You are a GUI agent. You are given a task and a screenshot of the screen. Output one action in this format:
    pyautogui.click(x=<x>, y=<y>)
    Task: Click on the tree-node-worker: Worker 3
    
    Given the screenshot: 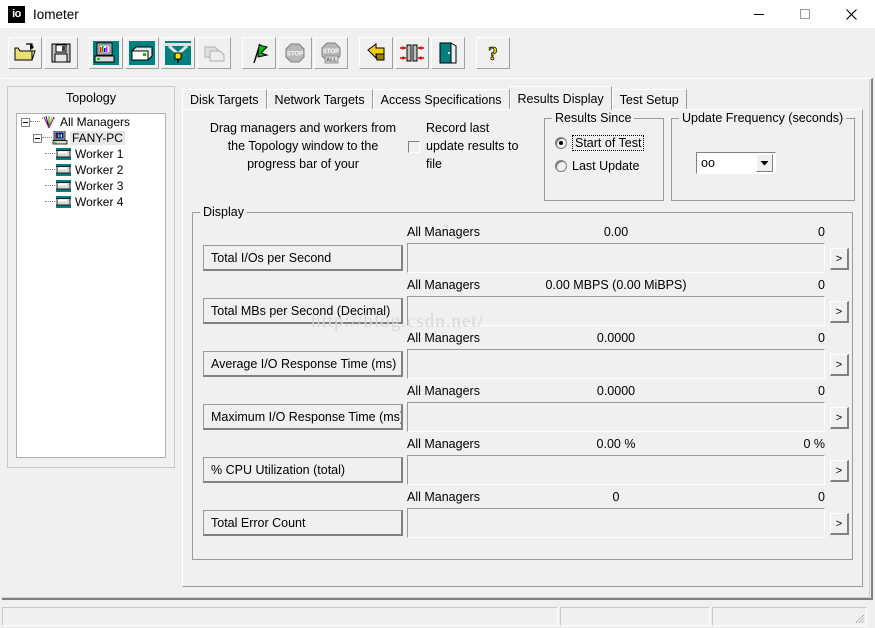 What is the action you would take?
    pyautogui.click(x=91, y=186)
    